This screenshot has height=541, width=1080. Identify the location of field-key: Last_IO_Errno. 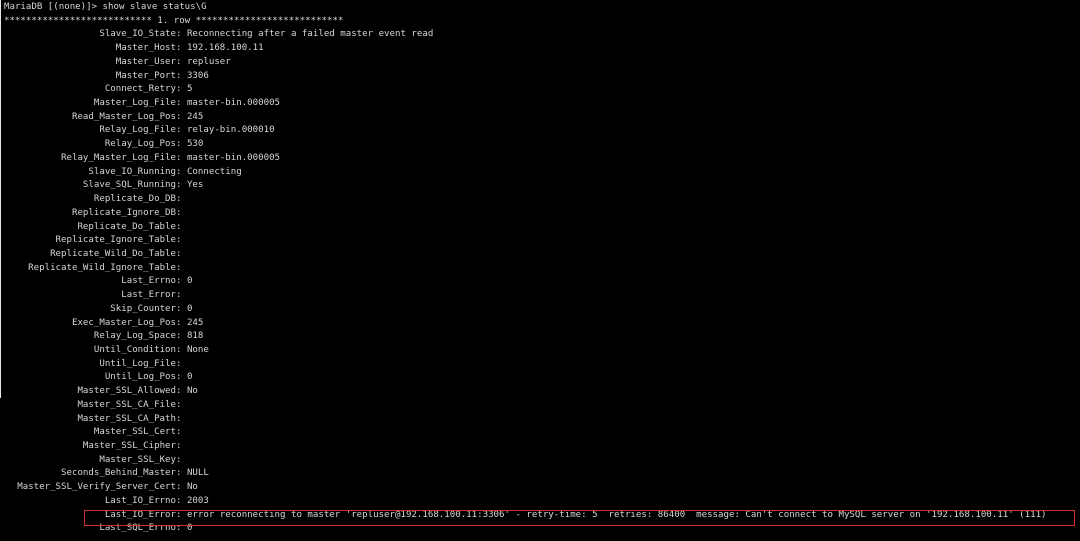
(140, 500).